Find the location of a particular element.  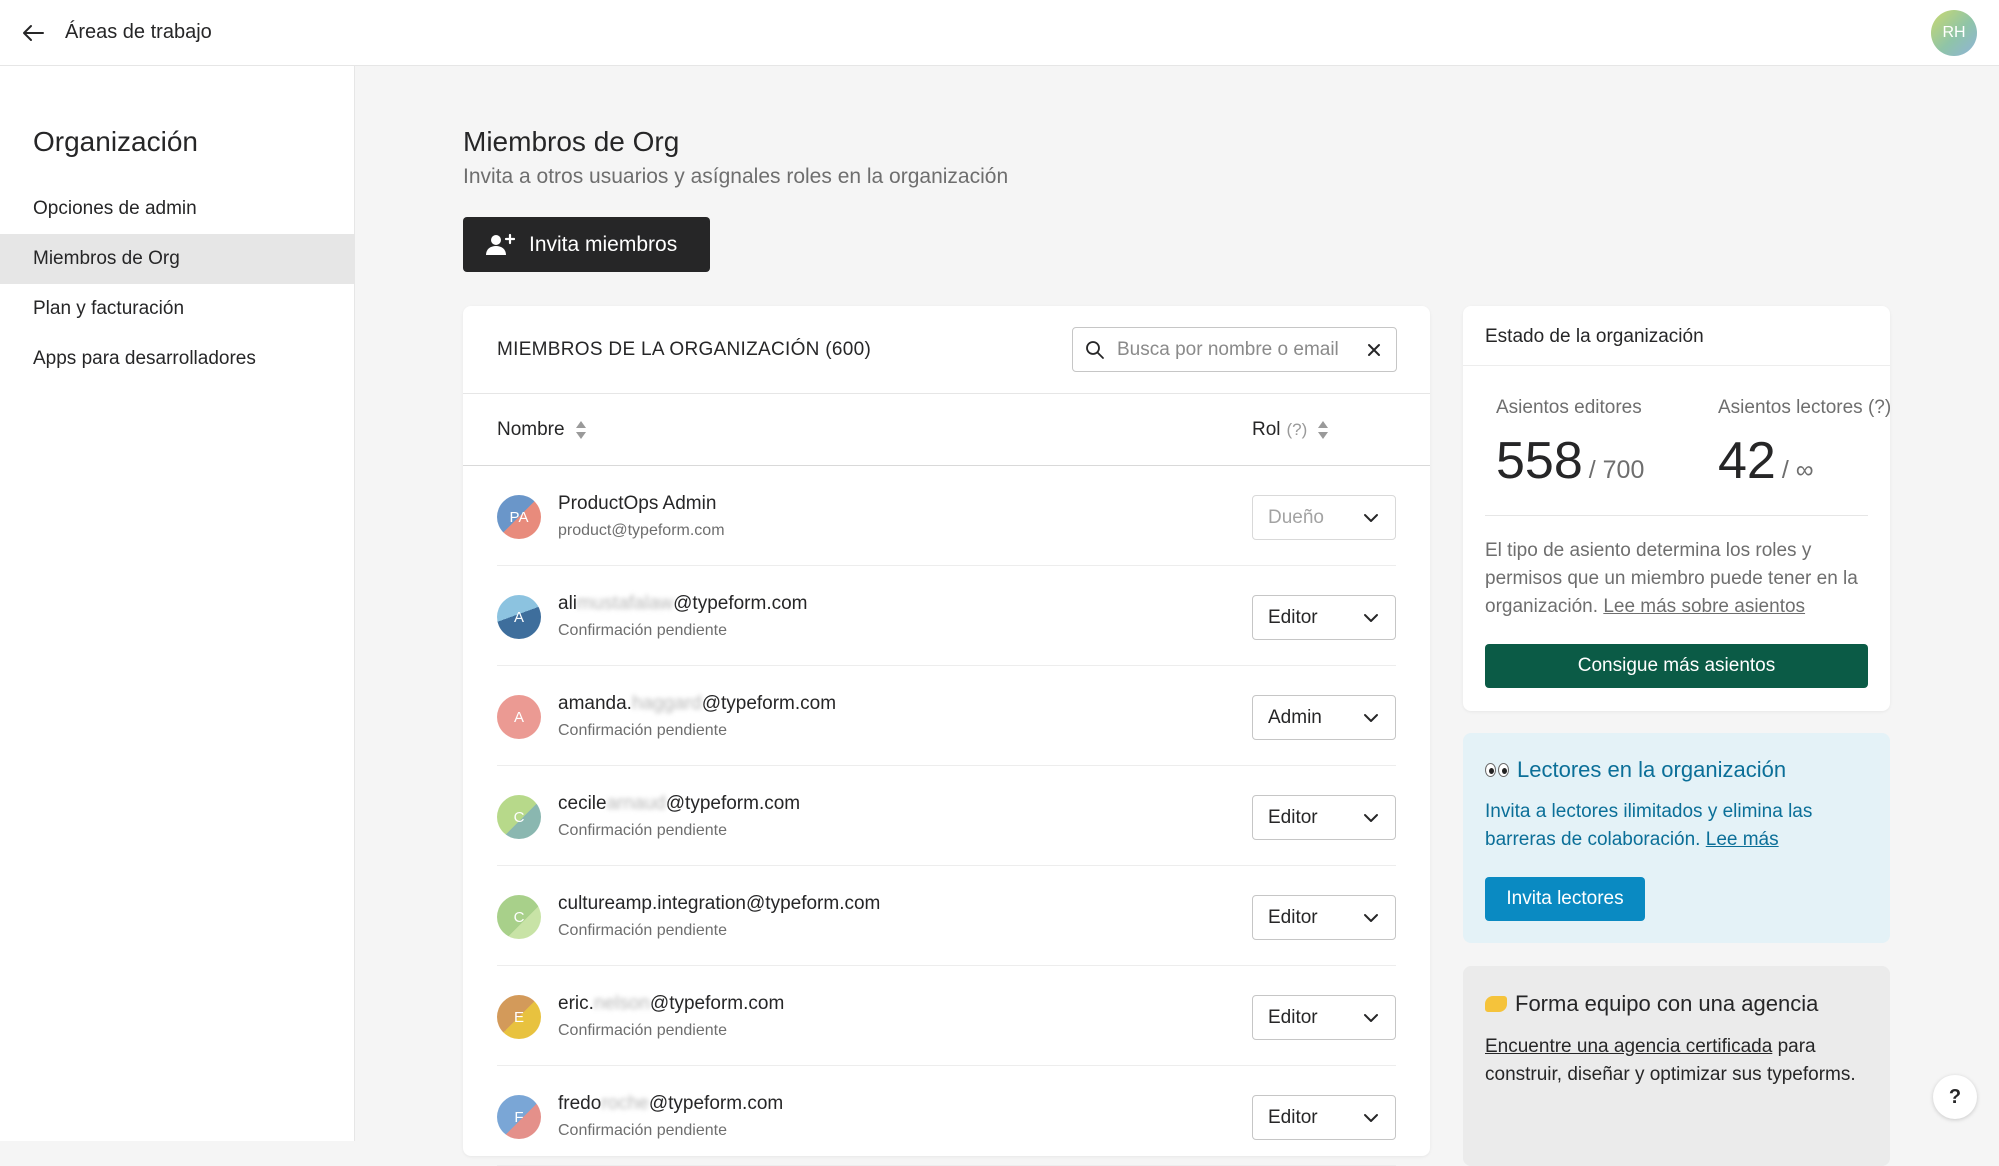

column-name-label: Nombre is located at coordinates (531, 429).